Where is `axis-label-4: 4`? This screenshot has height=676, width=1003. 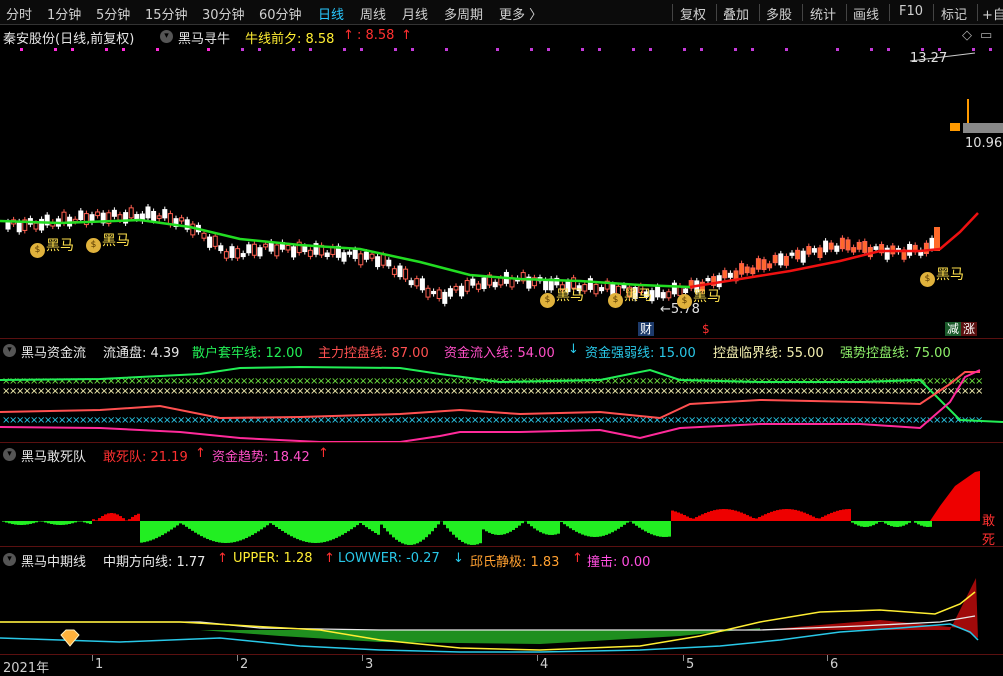 axis-label-4: 4 is located at coordinates (544, 664).